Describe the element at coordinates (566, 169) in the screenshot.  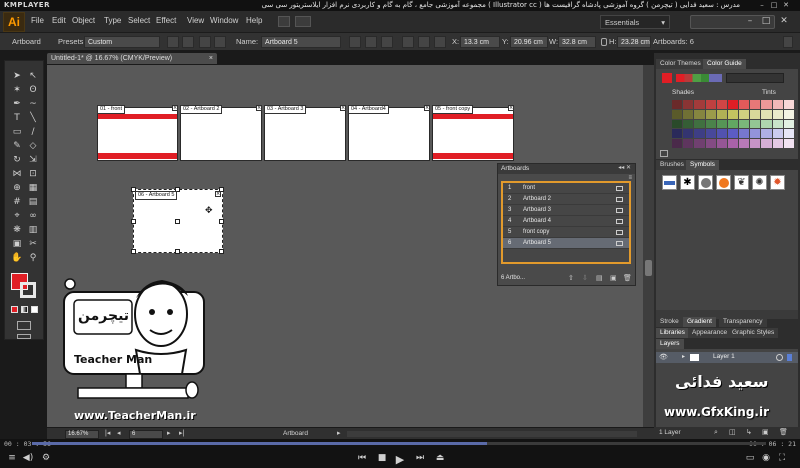
I see `artboards-panel-header: Artboards ◂◂ ✕` at that location.